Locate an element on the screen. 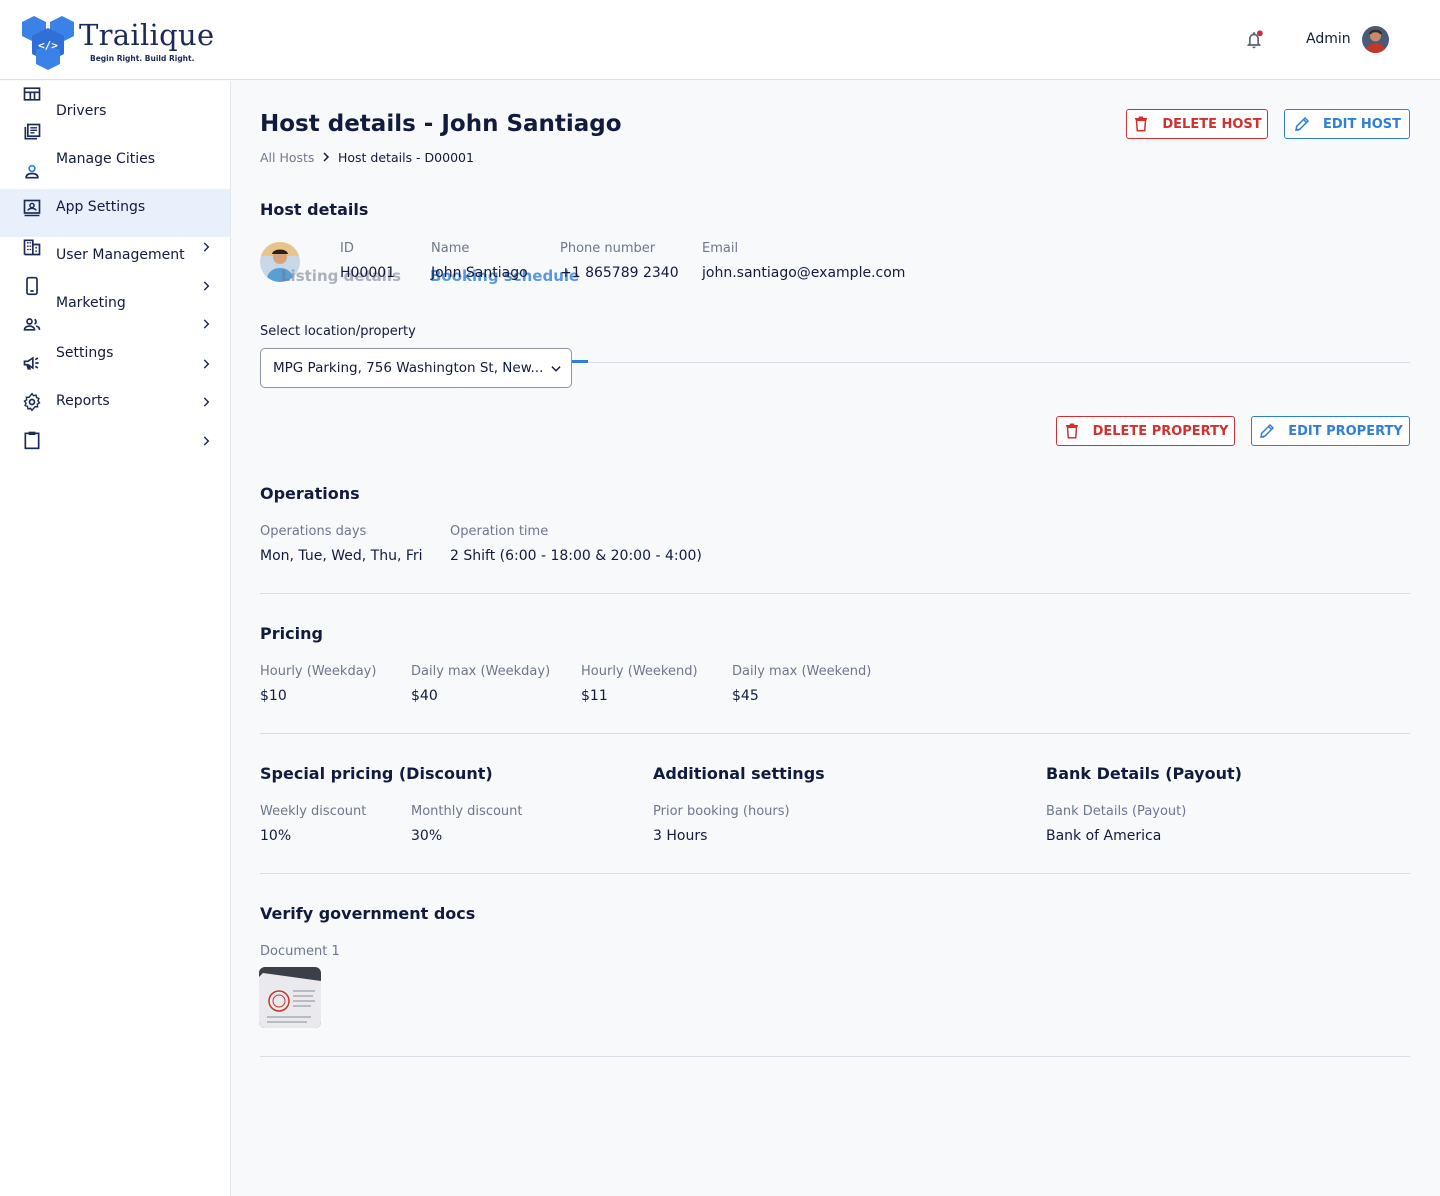 The image size is (1440, 1196). sidebar-item-reports: Reports is located at coordinates (83, 401).